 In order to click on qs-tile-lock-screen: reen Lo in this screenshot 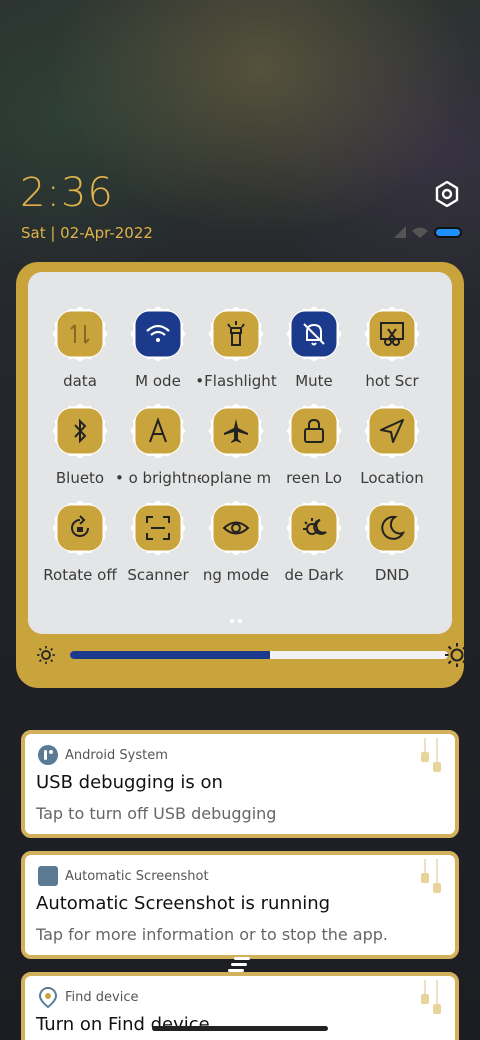, I will do `click(314, 445)`.